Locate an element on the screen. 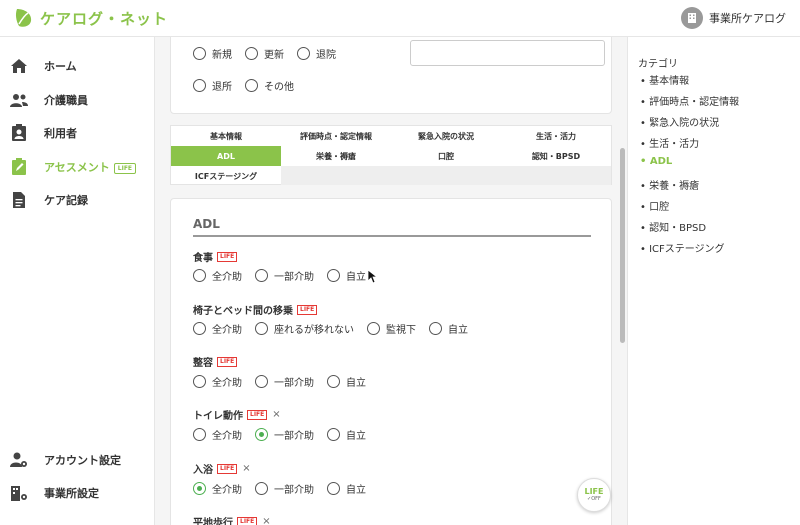 The height and width of the screenshot is (525, 800). sidebar-item-users: 利用者 is located at coordinates (77, 133).